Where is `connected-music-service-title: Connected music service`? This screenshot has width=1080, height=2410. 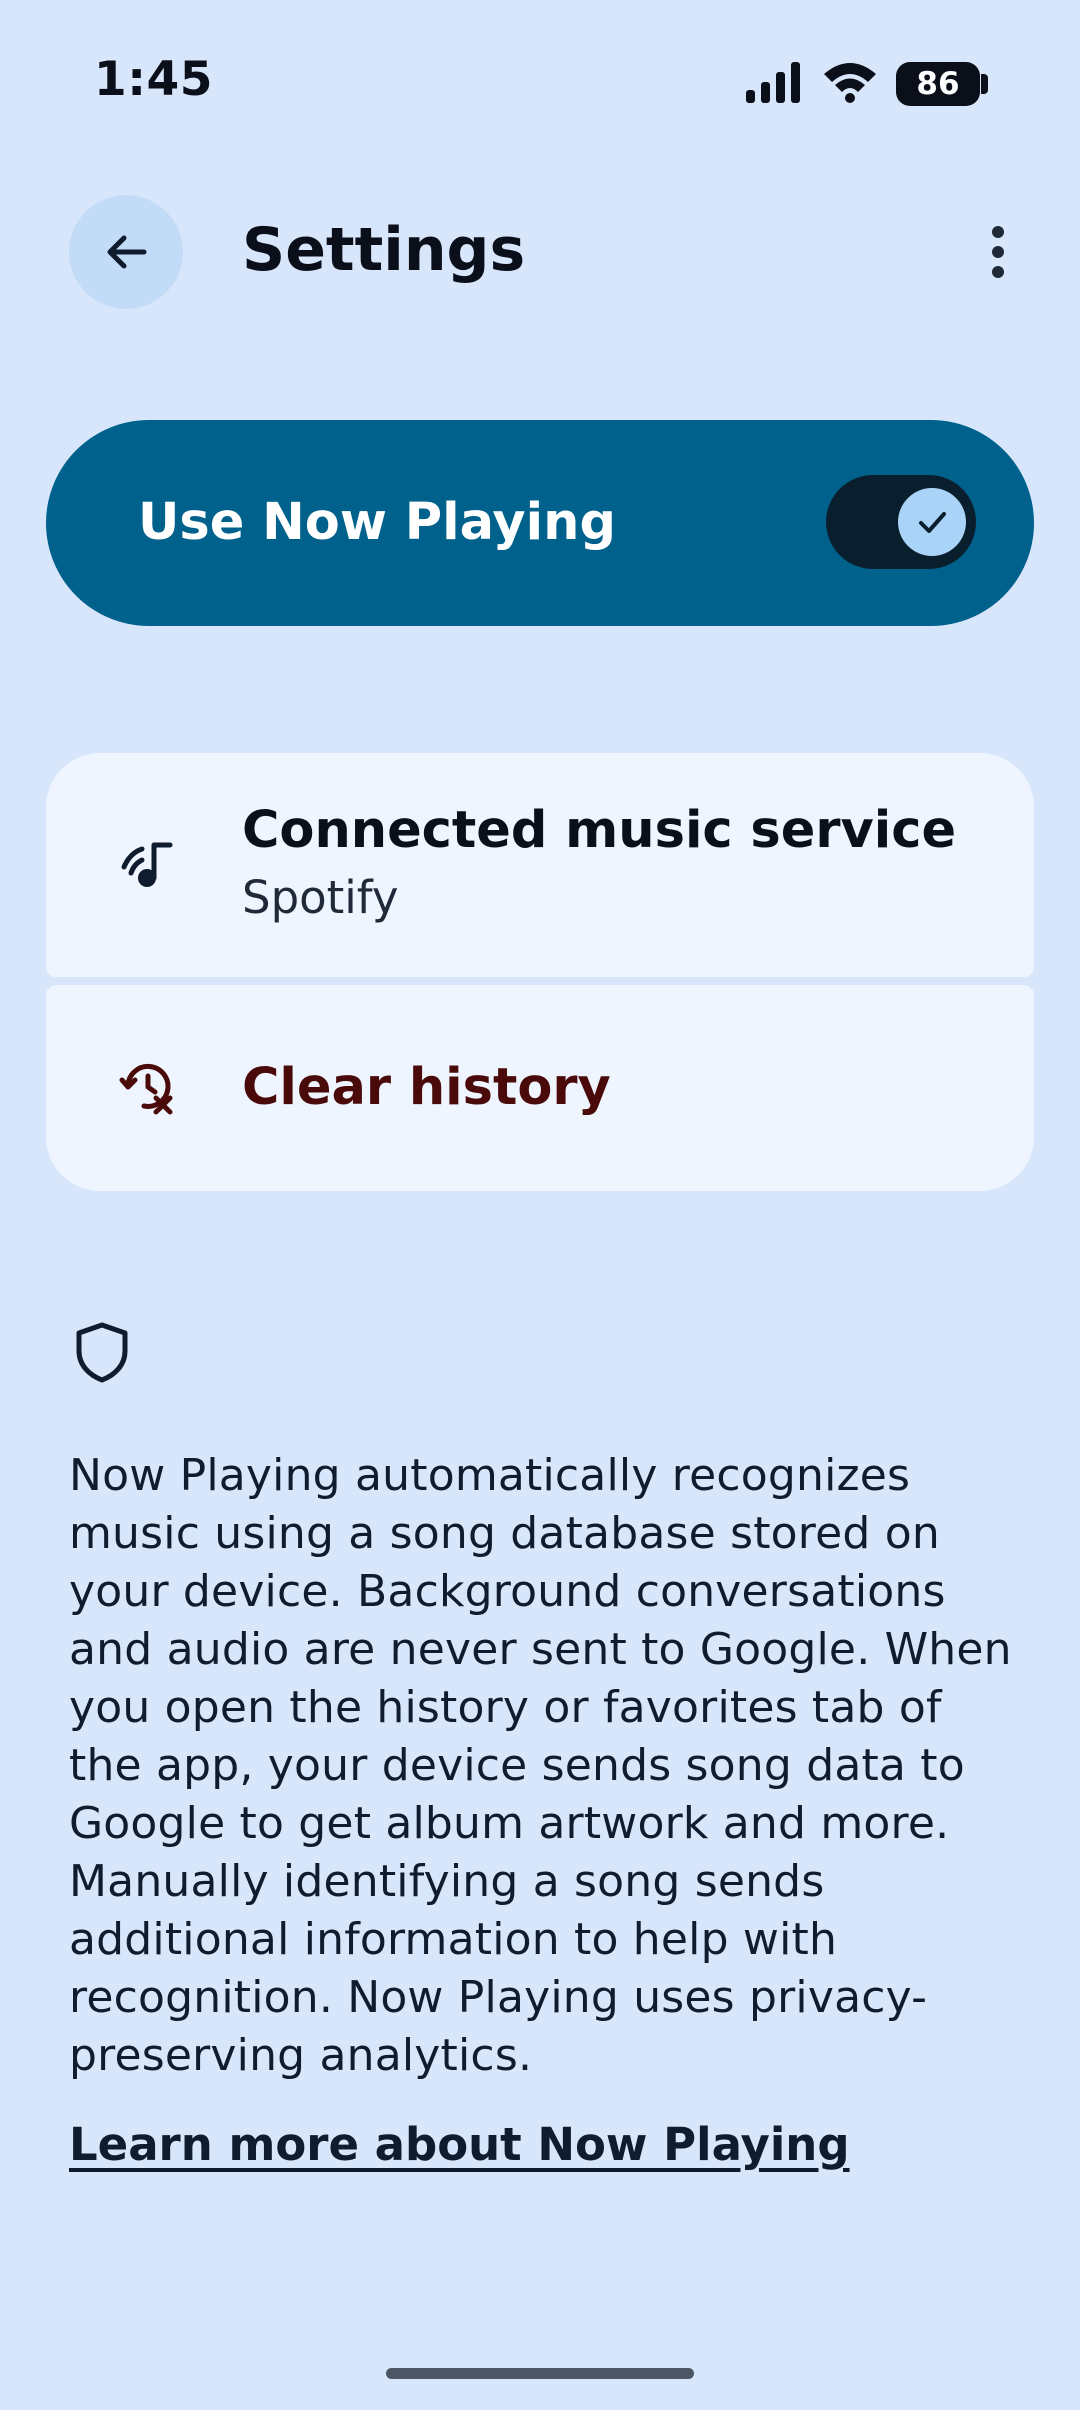 connected-music-service-title: Connected music service is located at coordinates (599, 830).